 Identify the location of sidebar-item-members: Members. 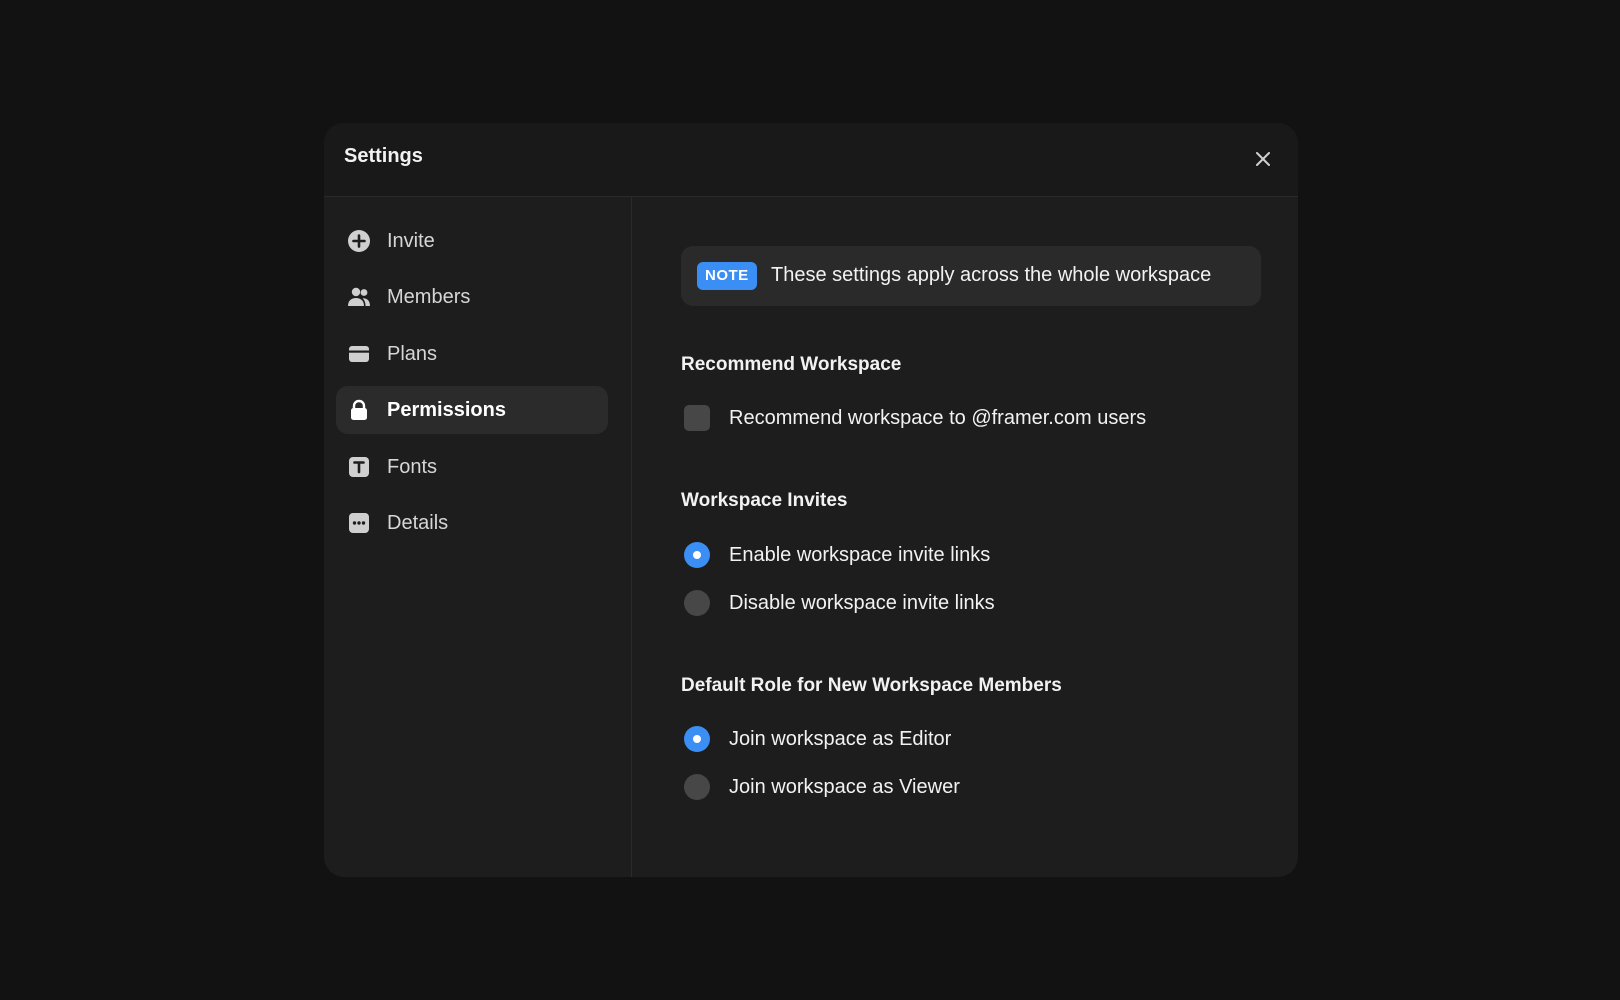
(472, 297).